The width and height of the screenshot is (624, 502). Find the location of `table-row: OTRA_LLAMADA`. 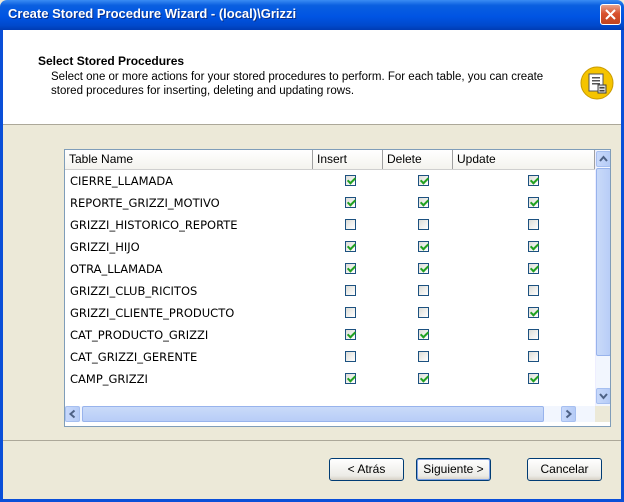

table-row: OTRA_LLAMADA is located at coordinates (330, 269).